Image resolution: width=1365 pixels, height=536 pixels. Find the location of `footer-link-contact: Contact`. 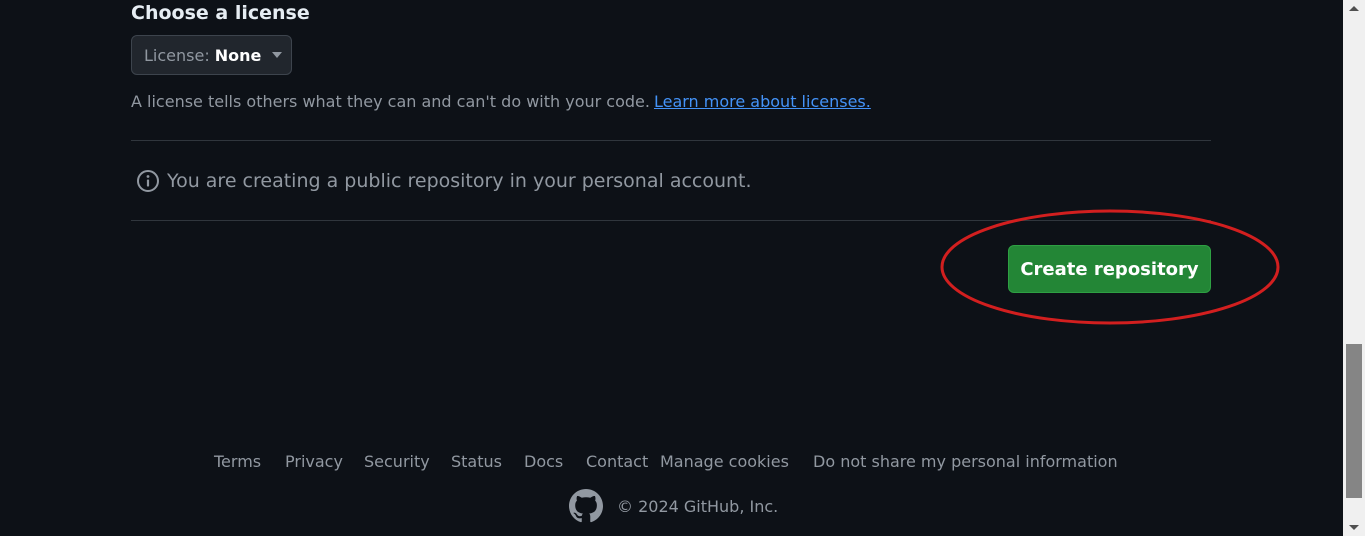

footer-link-contact: Contact is located at coordinates (617, 461).